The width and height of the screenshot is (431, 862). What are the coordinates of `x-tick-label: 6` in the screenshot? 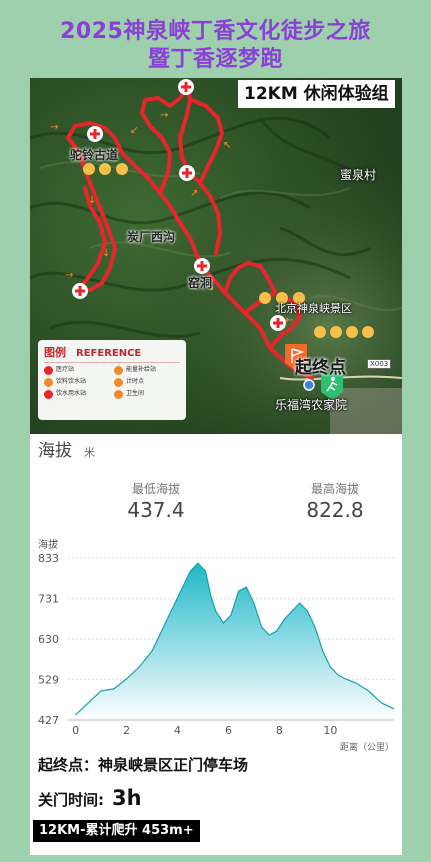 It's located at (228, 730).